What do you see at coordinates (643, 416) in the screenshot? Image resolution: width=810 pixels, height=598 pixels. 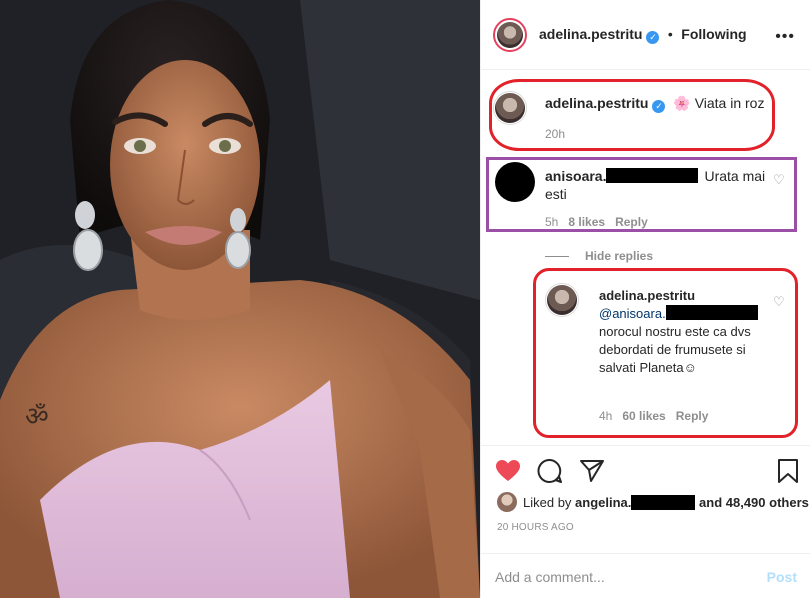 I see `reply-likes: 60 likes` at bounding box center [643, 416].